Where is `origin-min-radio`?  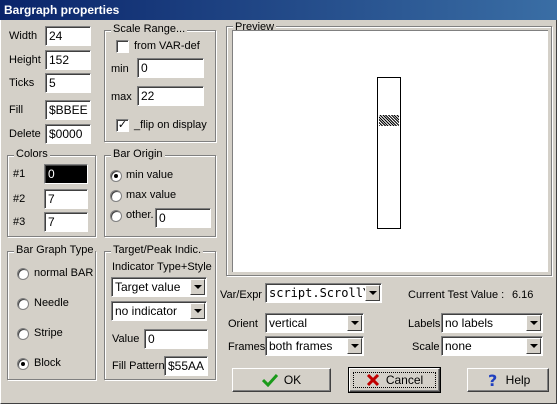 origin-min-radio is located at coordinates (116, 176).